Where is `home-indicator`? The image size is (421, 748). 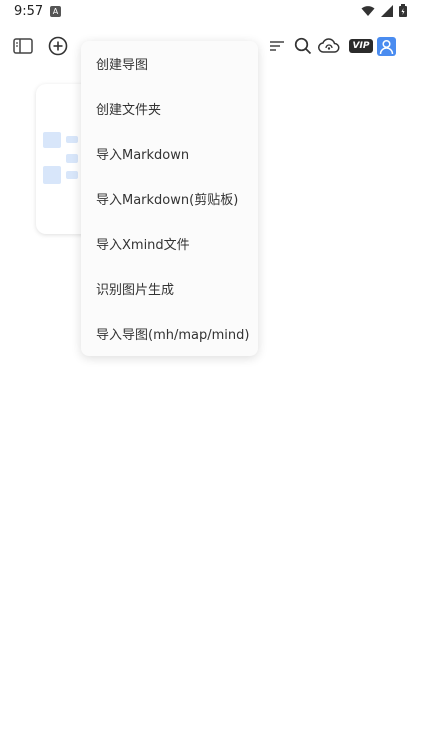
home-indicator is located at coordinates (210, 746).